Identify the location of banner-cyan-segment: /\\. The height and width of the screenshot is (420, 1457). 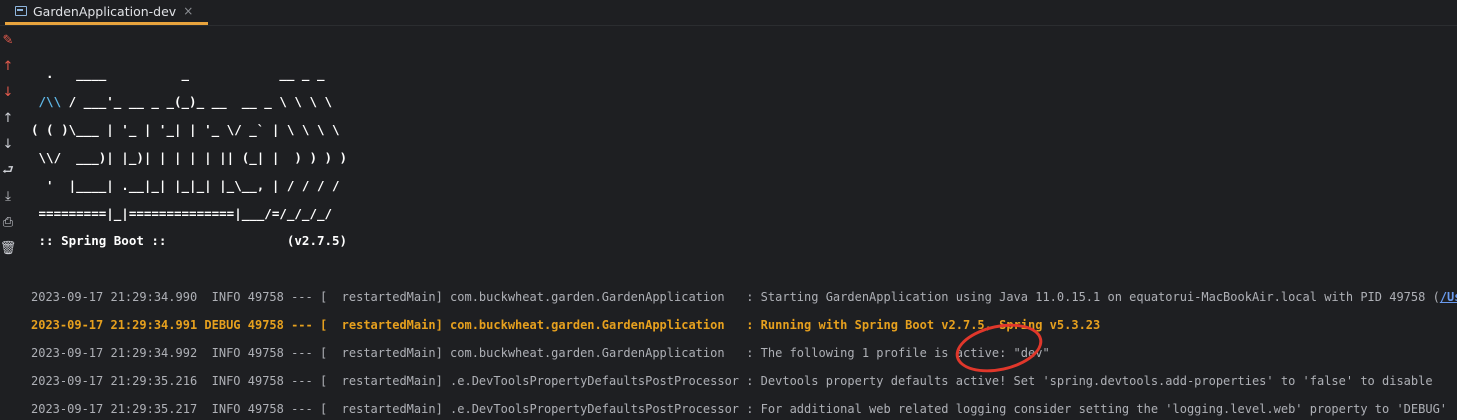
(50, 101).